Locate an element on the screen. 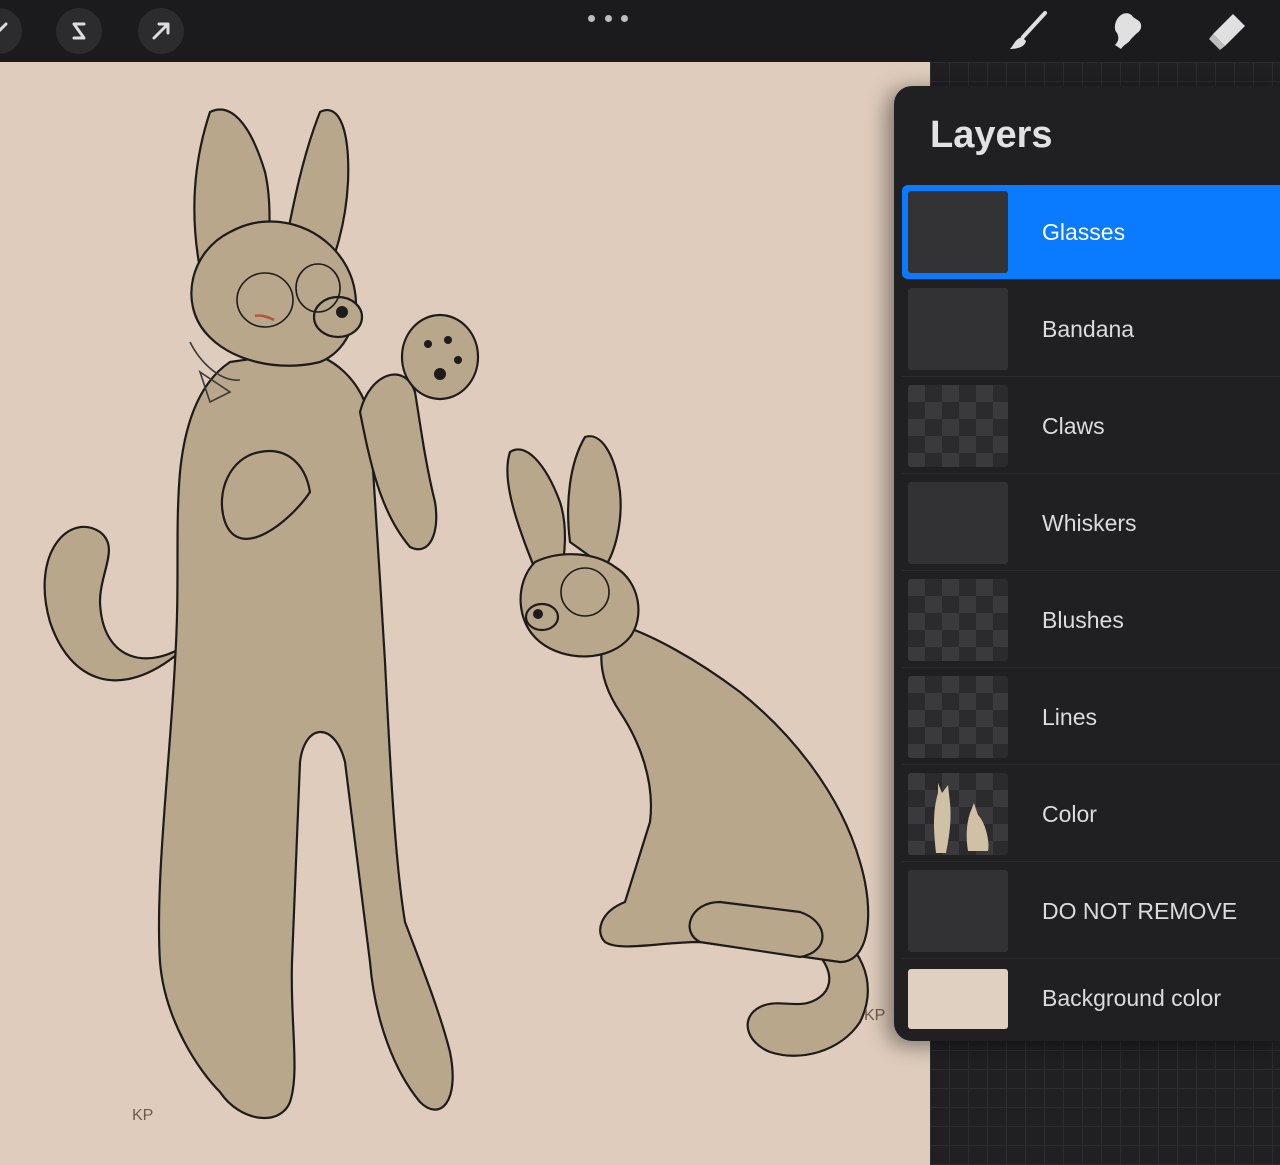  selection-button is located at coordinates (79, 31).